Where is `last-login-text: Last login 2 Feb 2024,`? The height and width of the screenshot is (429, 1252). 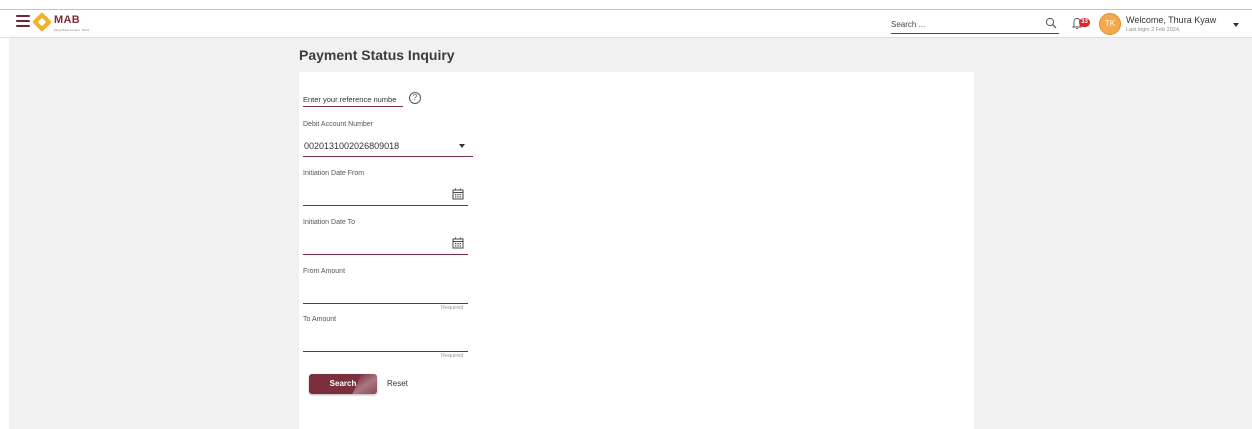 last-login-text: Last login 2 Feb 2024, is located at coordinates (1153, 30).